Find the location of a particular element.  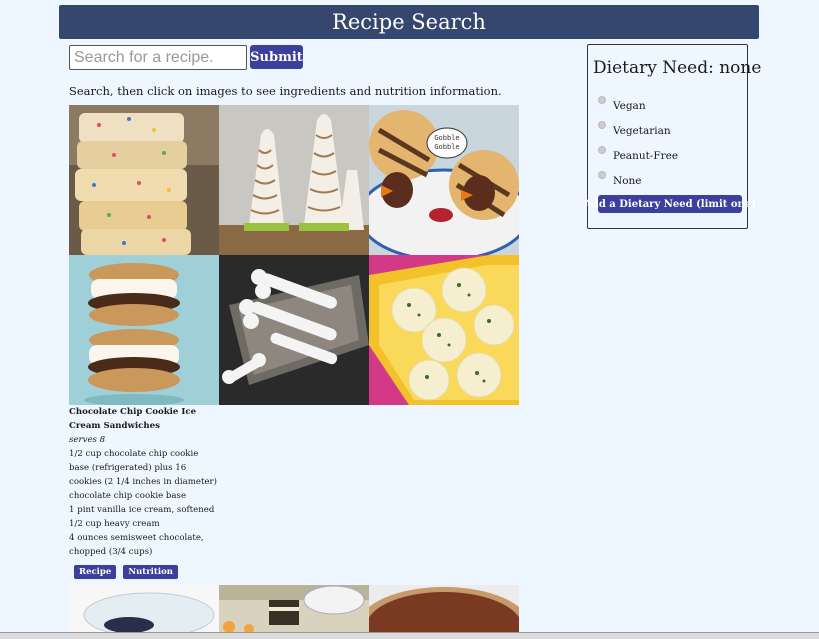

recipe-image-cookie-trees is located at coordinates (294, 180).